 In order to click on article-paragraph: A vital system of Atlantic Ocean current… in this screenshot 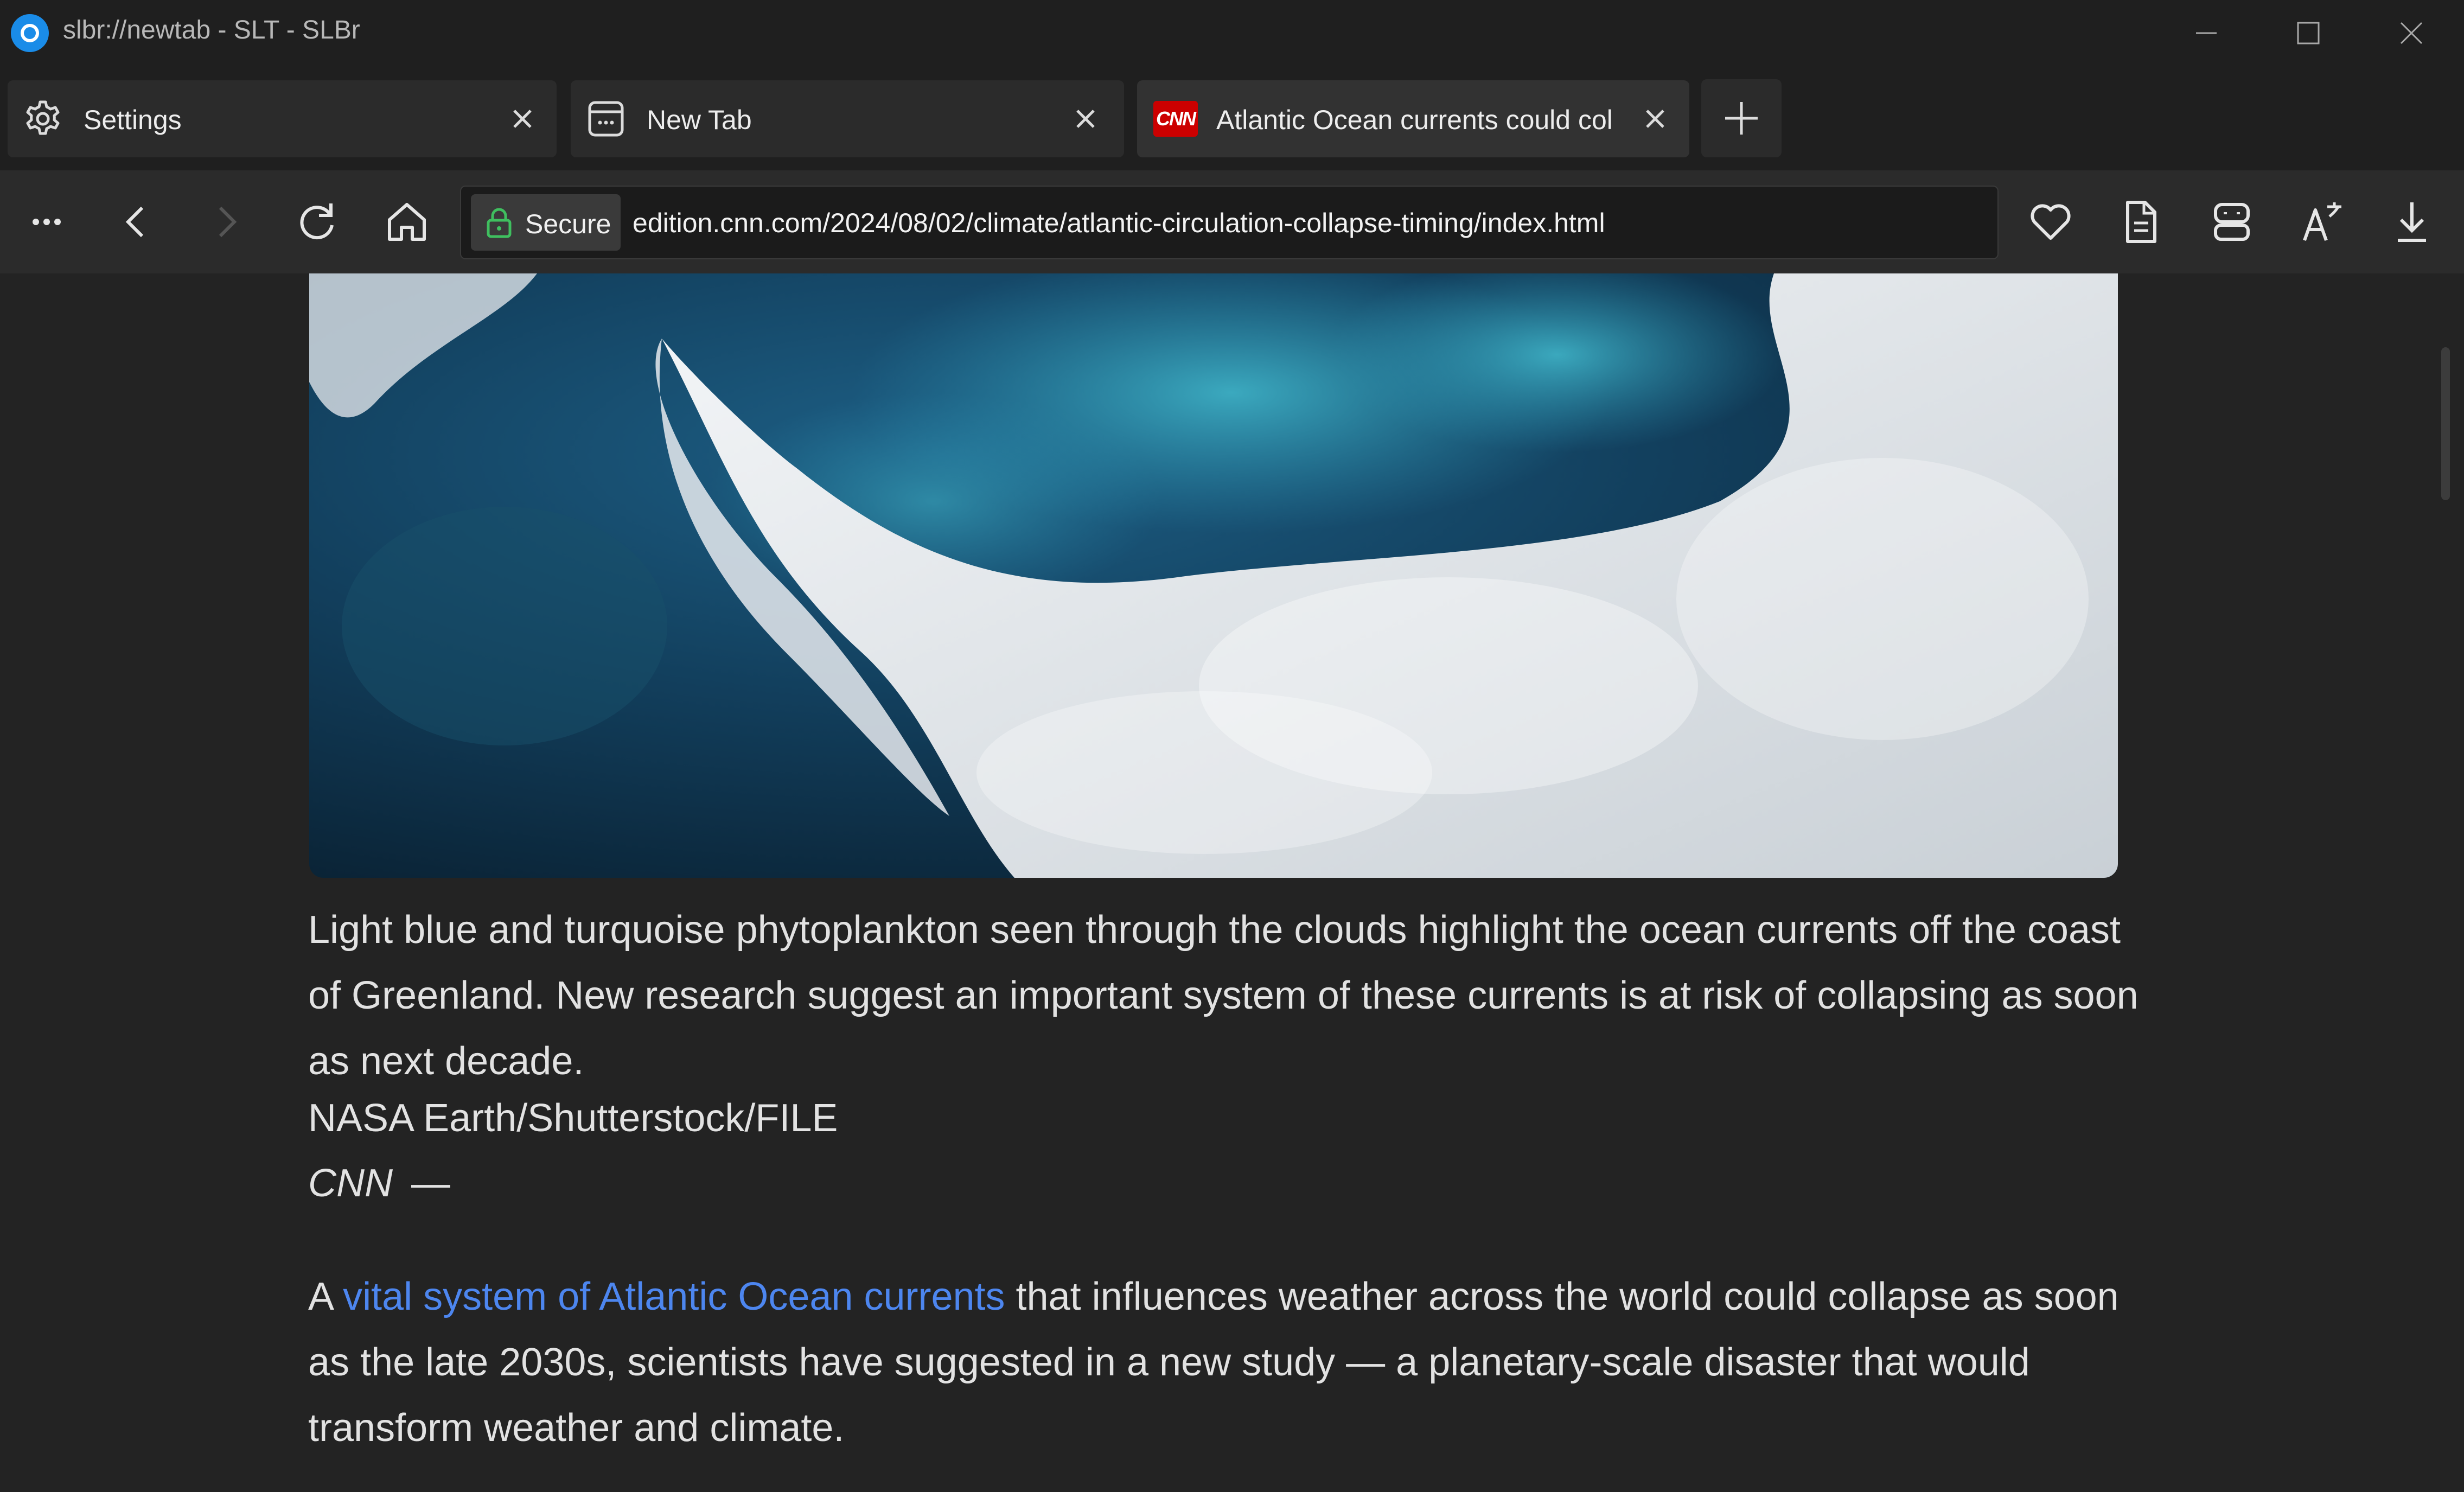, I will do `click(1230, 1362)`.